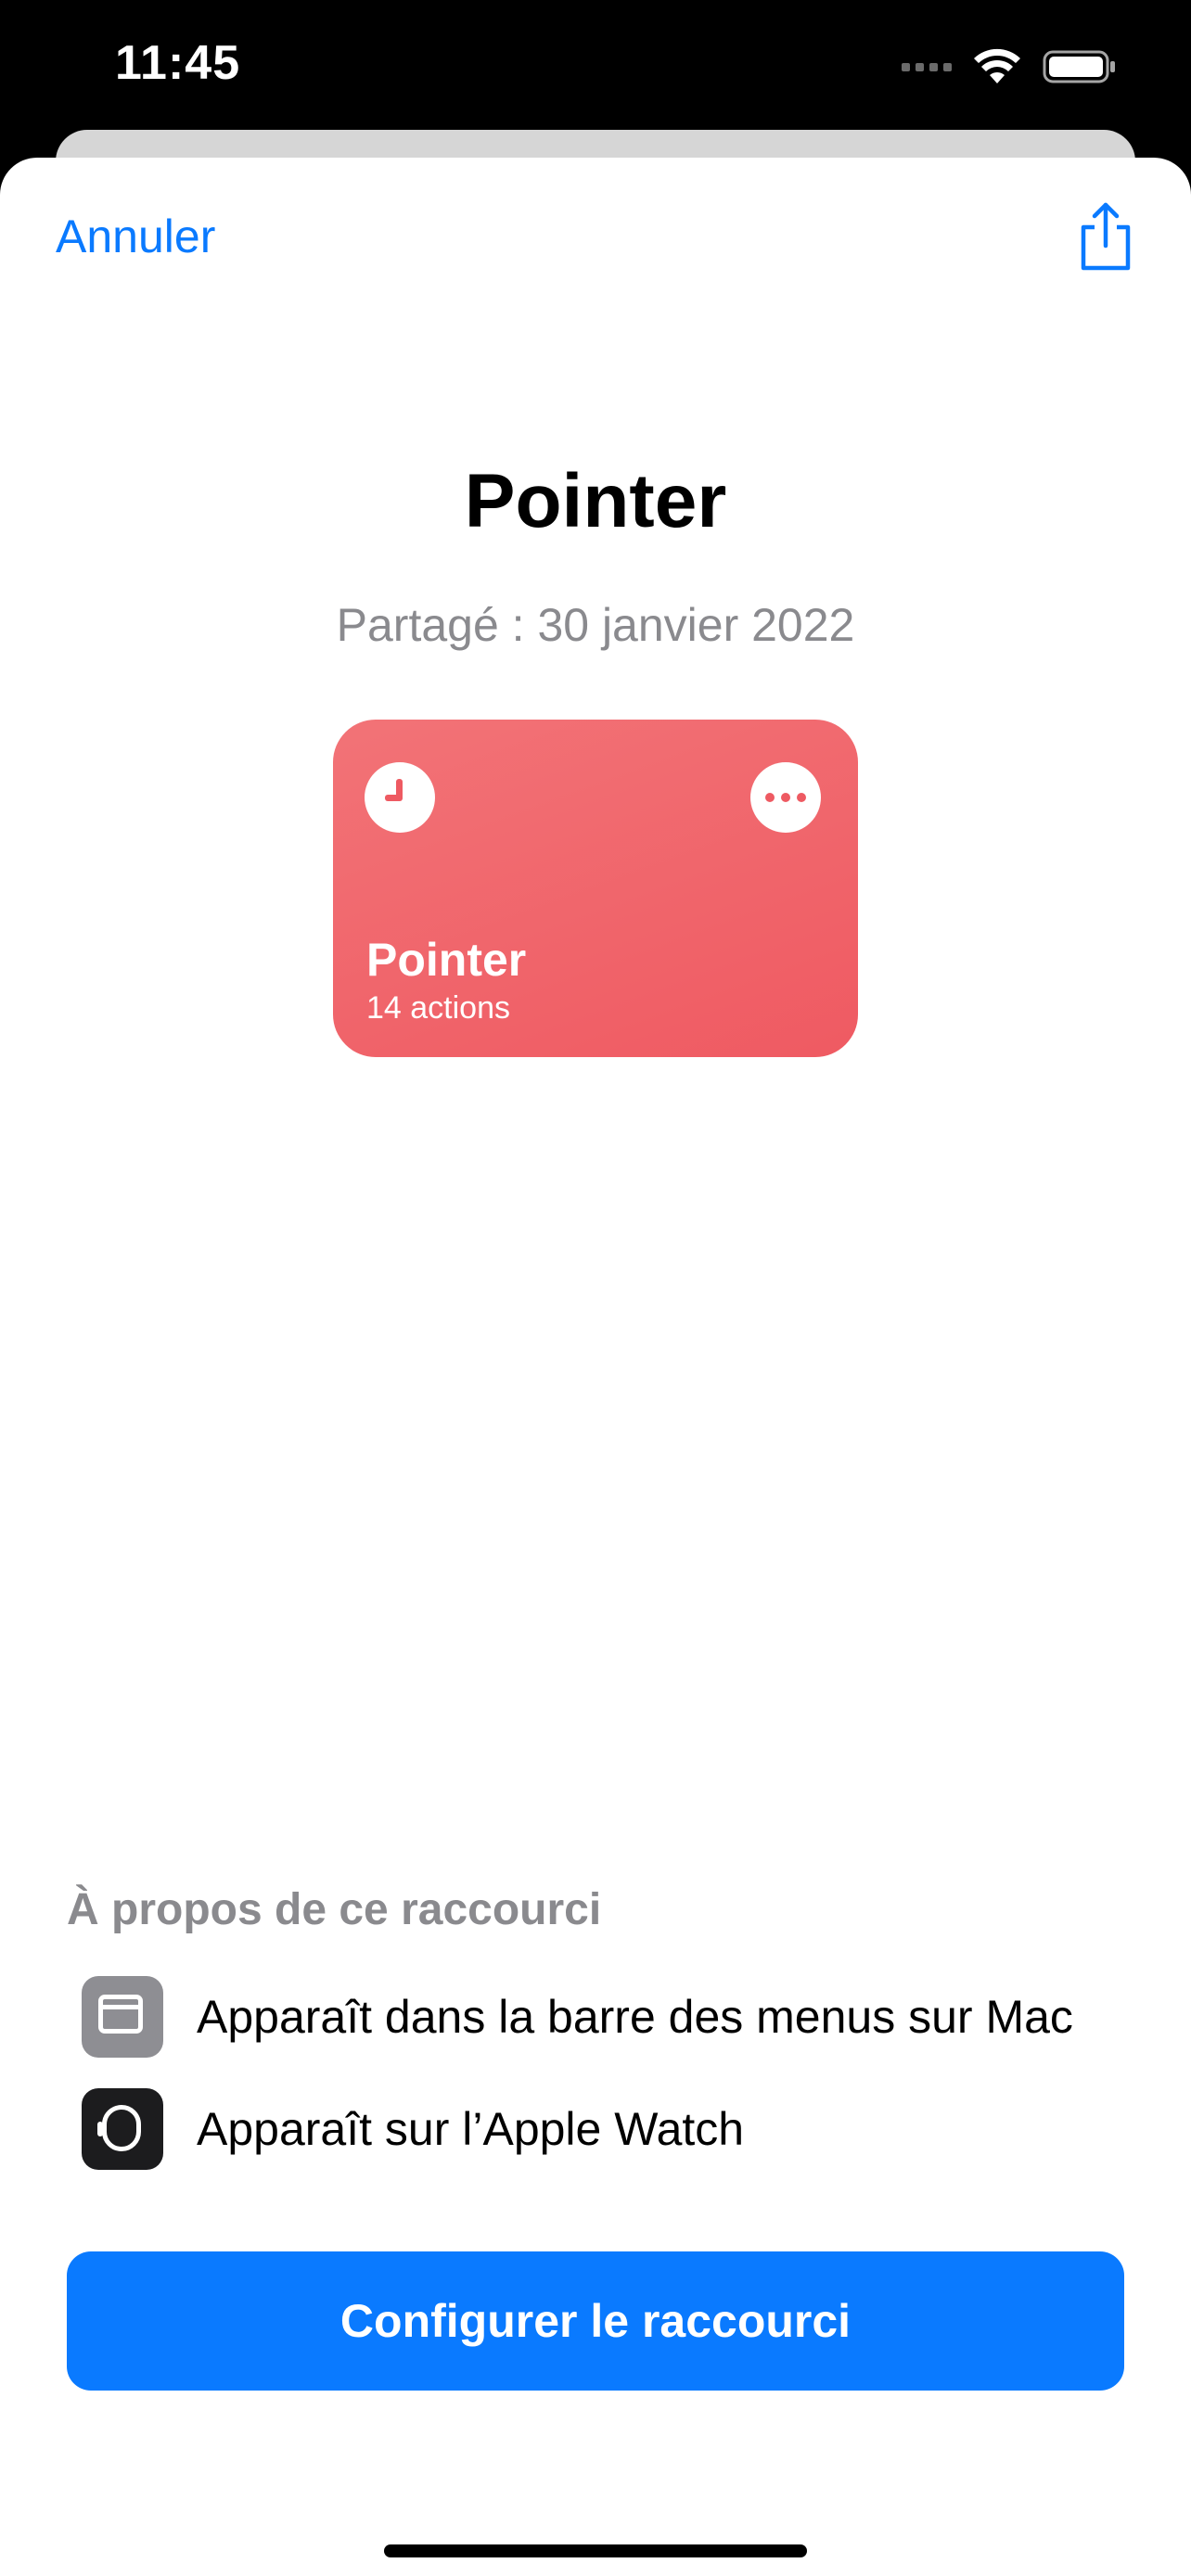  I want to click on card-shortcut-name: Pointer, so click(446, 960).